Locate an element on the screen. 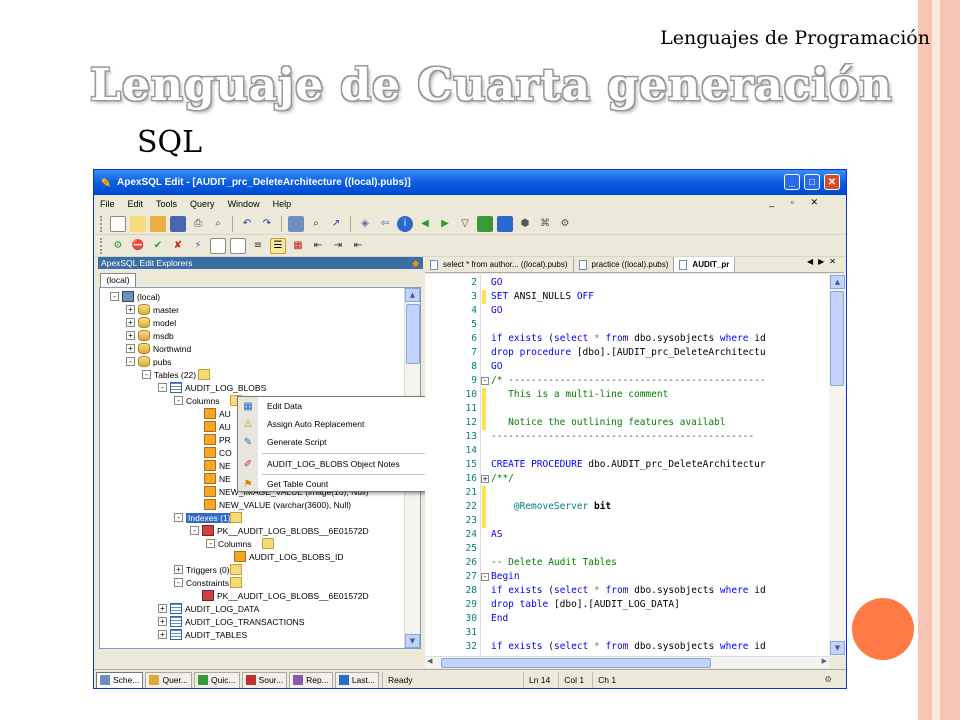  tree-node: + model is located at coordinates (151, 322).